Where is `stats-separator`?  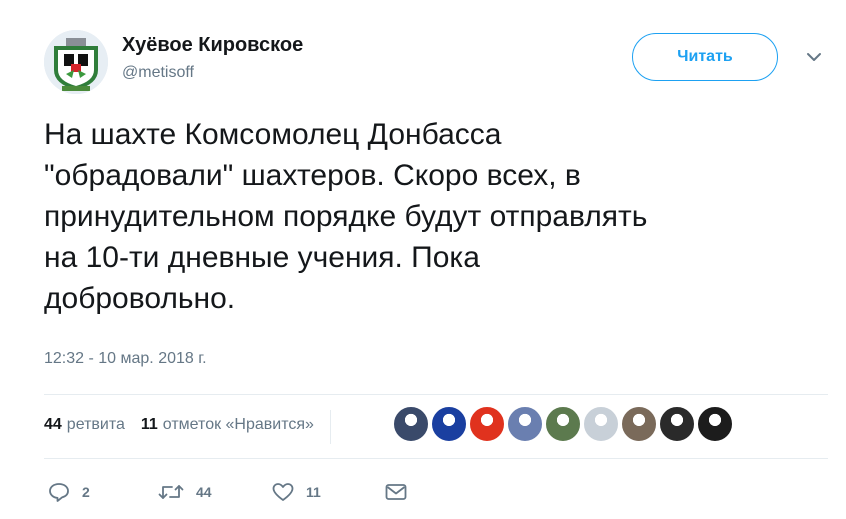
stats-separator is located at coordinates (330, 427).